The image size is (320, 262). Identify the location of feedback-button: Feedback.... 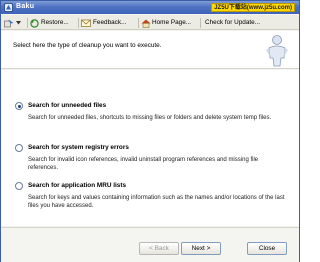
(109, 23).